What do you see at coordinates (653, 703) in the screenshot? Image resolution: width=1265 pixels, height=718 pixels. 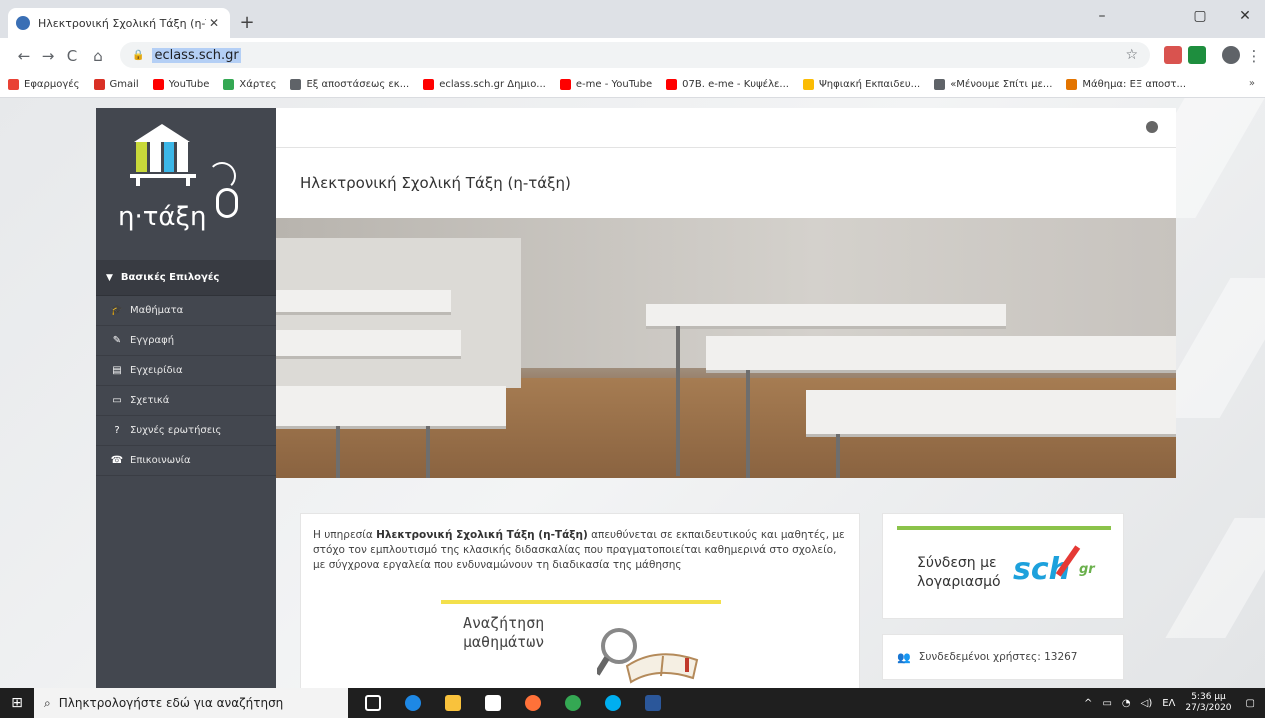 I see `word-icon` at bounding box center [653, 703].